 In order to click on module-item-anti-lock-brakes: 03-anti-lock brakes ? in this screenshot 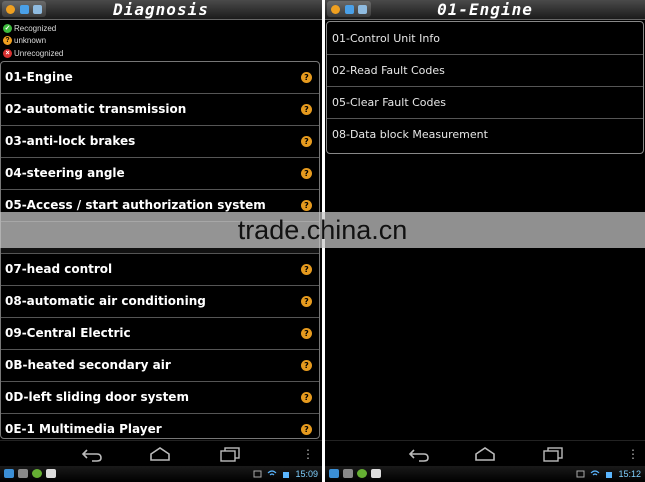, I will do `click(160, 142)`.